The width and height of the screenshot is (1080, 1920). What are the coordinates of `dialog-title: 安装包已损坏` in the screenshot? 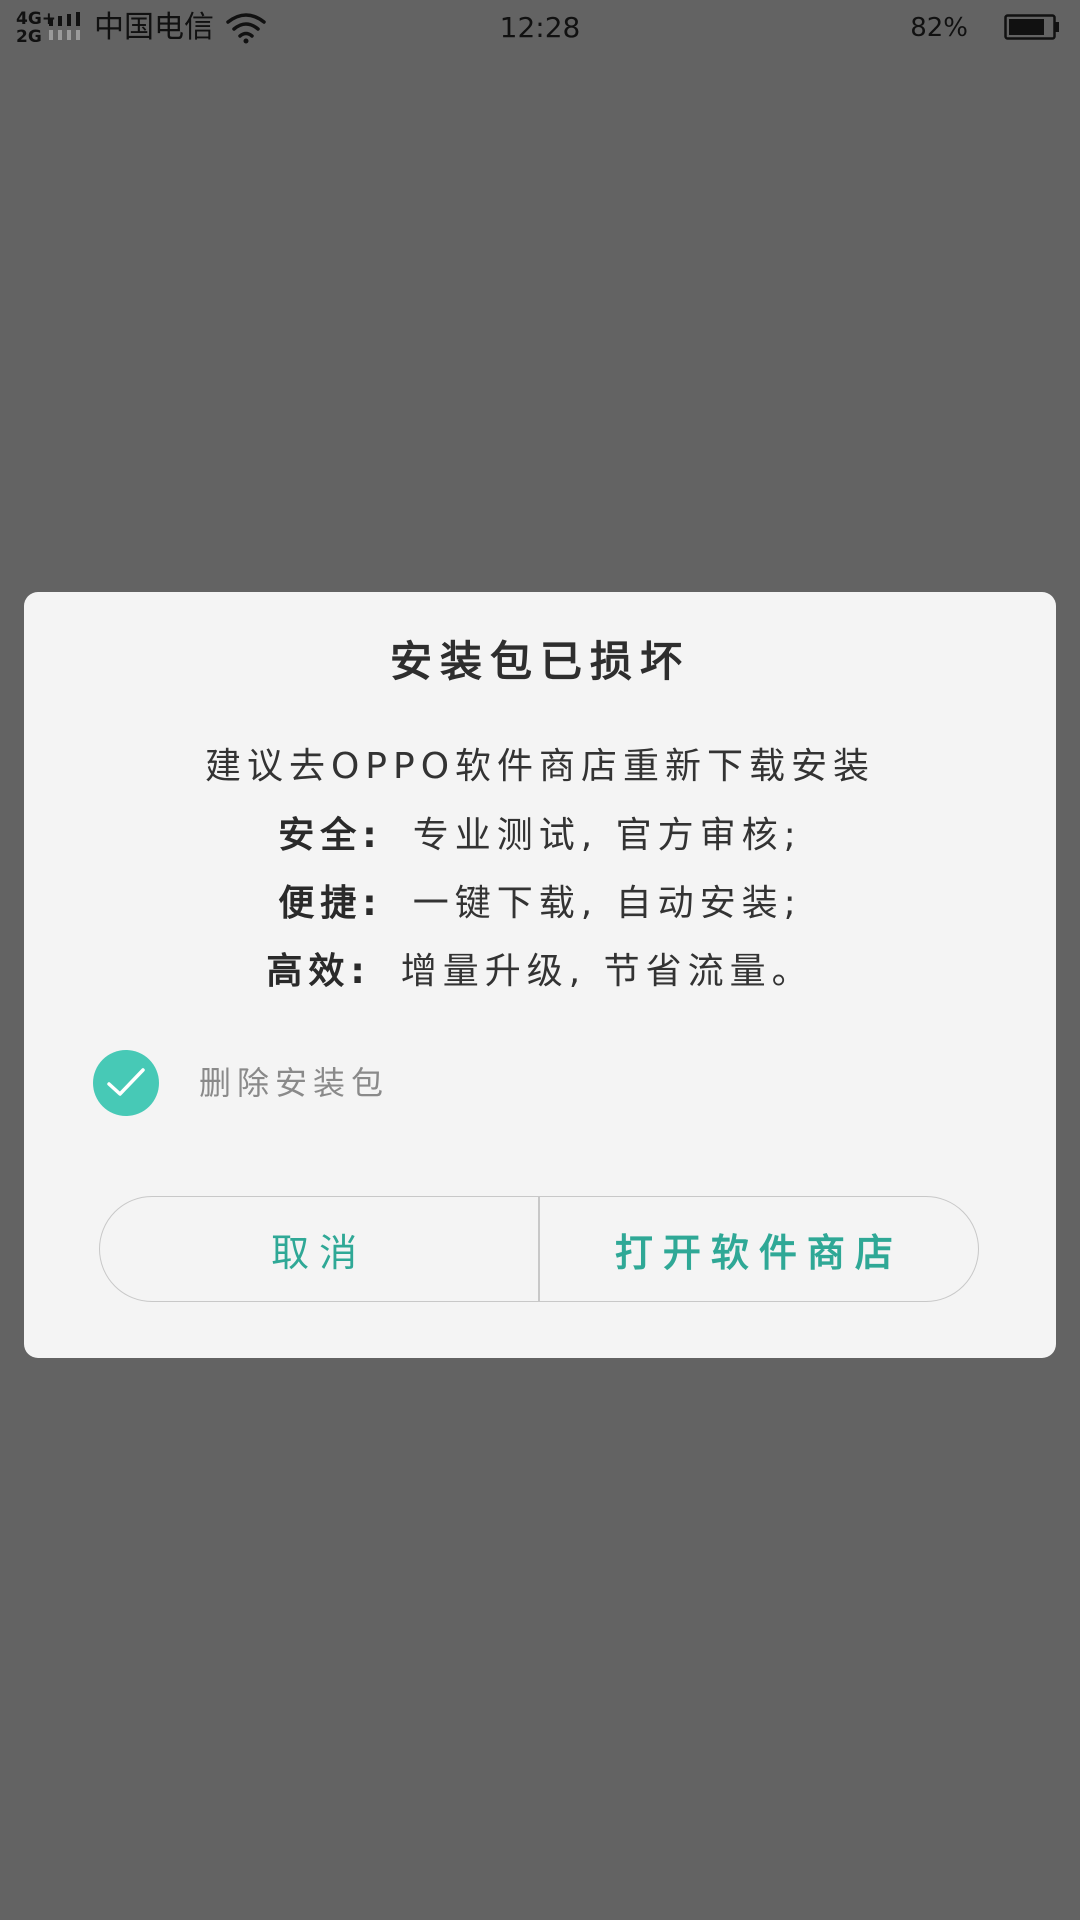 It's located at (539, 661).